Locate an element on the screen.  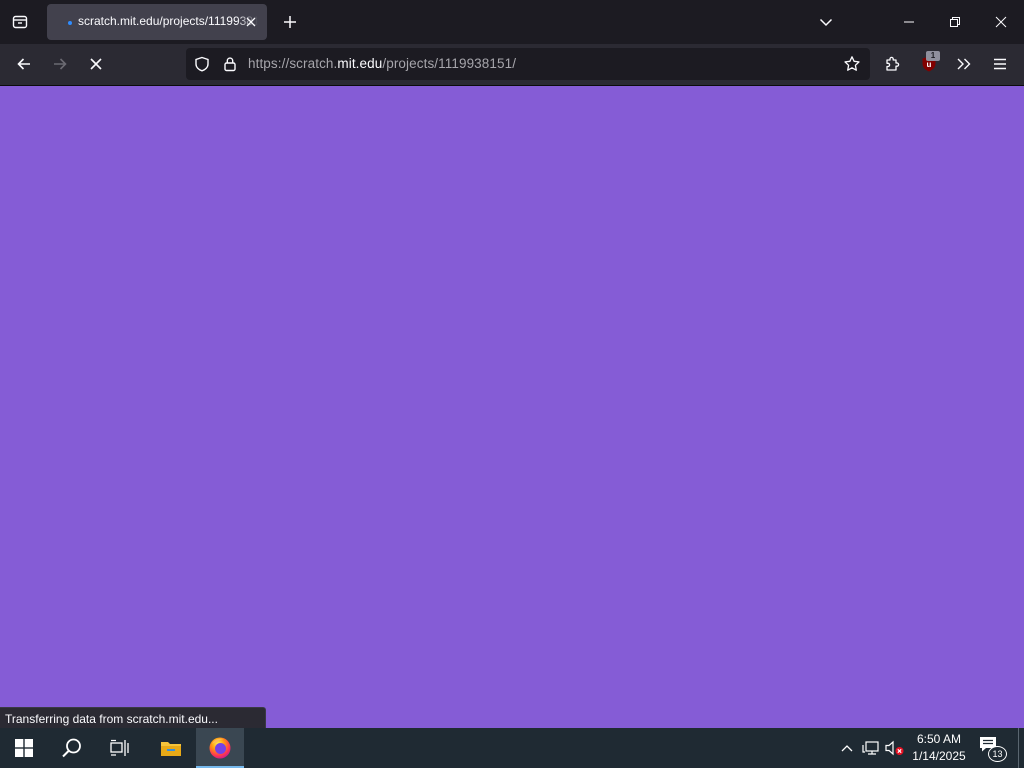
tab-scratch: scratch.mit.edu/projects/1119938151/ is located at coordinates (157, 22).